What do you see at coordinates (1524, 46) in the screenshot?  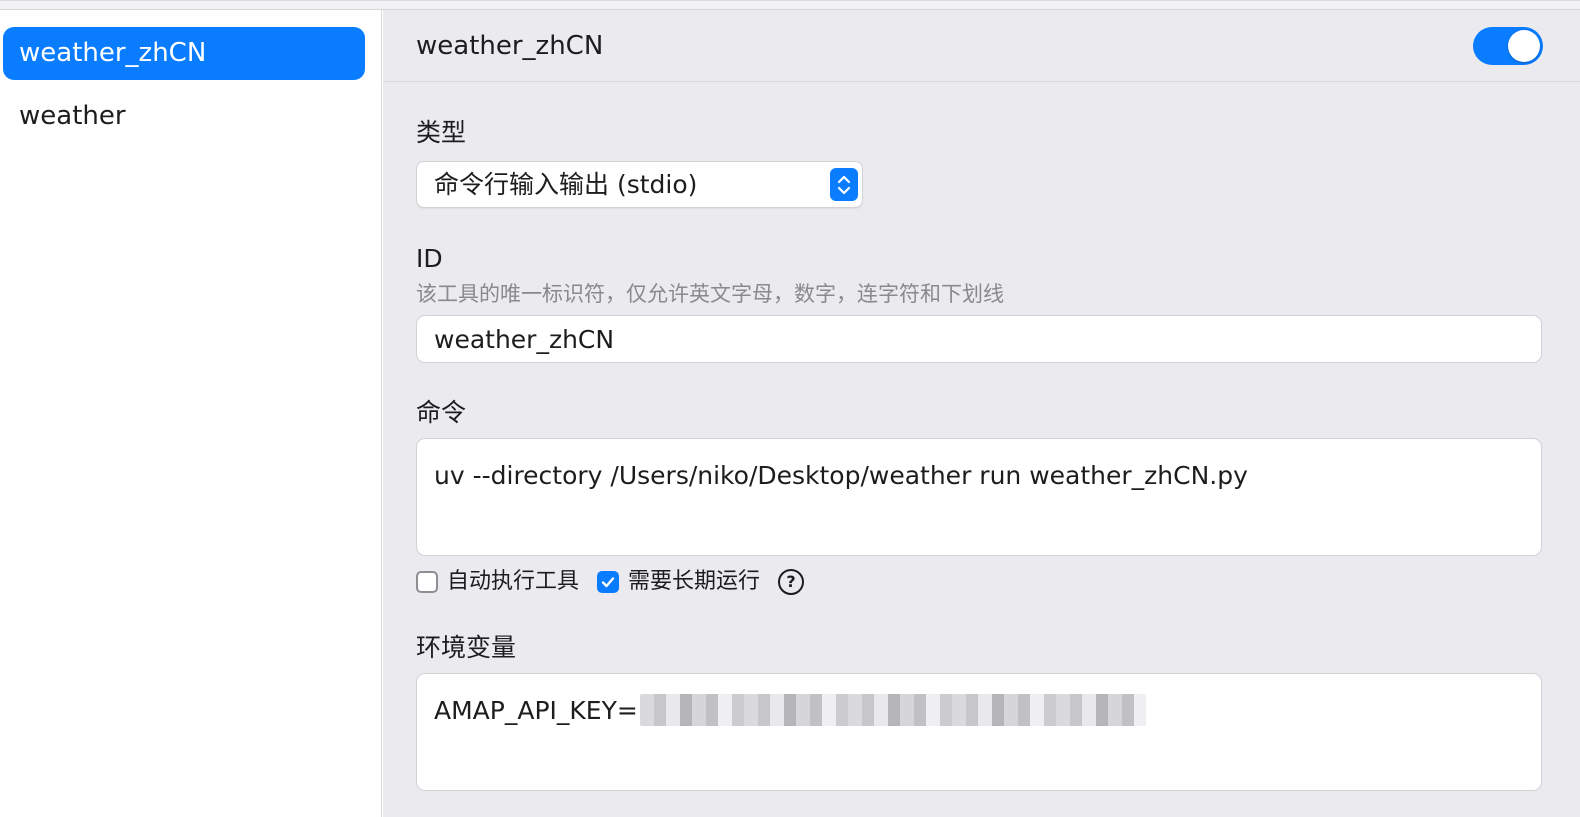 I see `toggle-knob` at bounding box center [1524, 46].